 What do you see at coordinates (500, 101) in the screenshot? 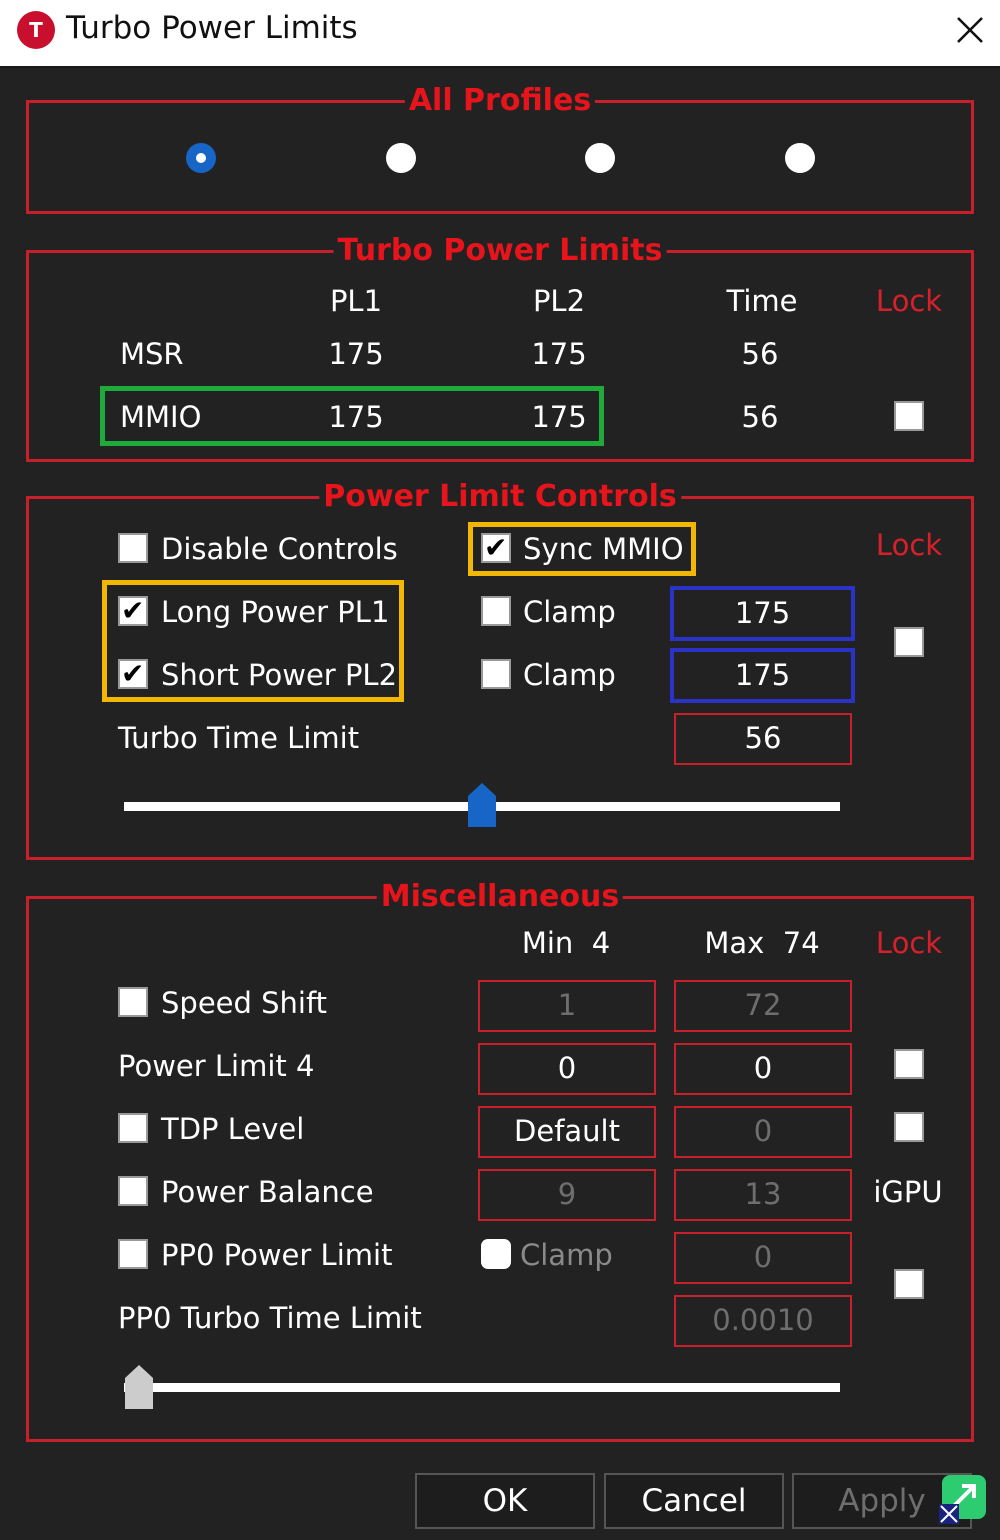
I see `all-profiles-legend: All Profiles` at bounding box center [500, 101].